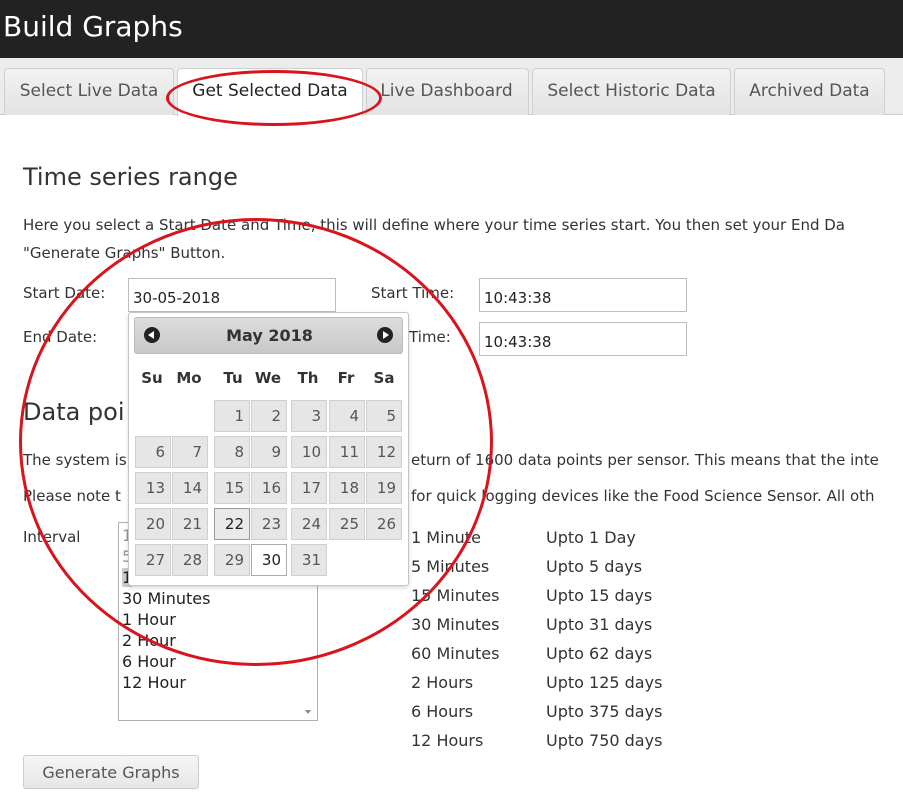 This screenshot has width=903, height=807. Describe the element at coordinates (309, 524) in the screenshot. I see `calendar-day: 24` at that location.